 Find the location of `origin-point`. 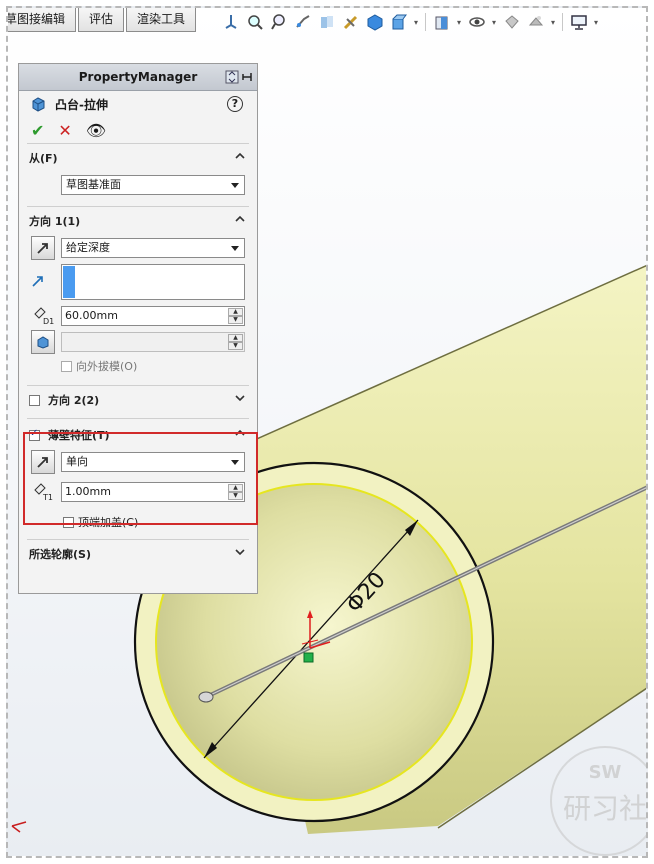

origin-point is located at coordinates (308, 657).